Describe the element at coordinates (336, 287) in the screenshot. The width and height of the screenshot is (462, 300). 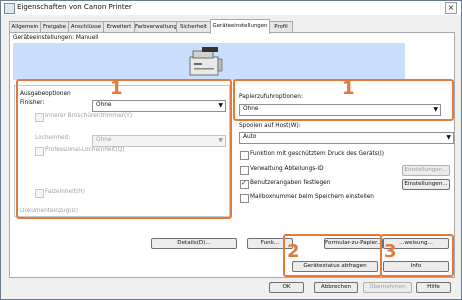
I see `cancel-button: Abbrechen` at that location.